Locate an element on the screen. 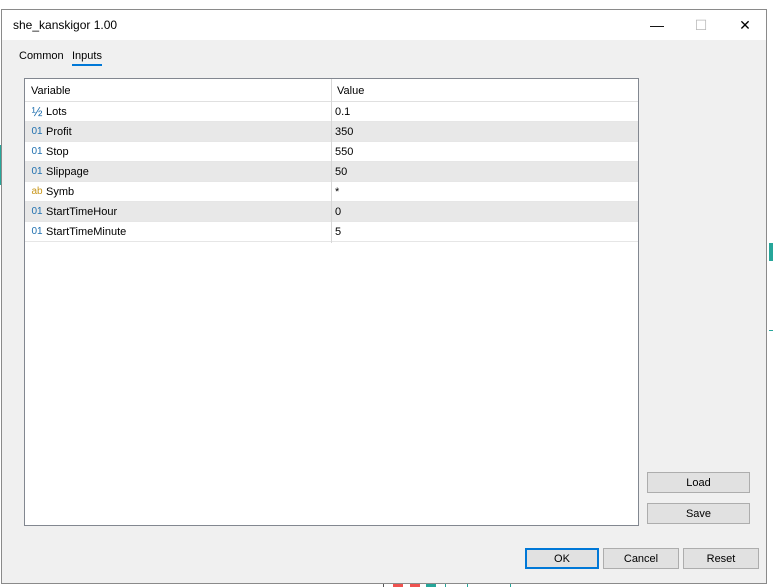  reset-button: Reset is located at coordinates (721, 558).